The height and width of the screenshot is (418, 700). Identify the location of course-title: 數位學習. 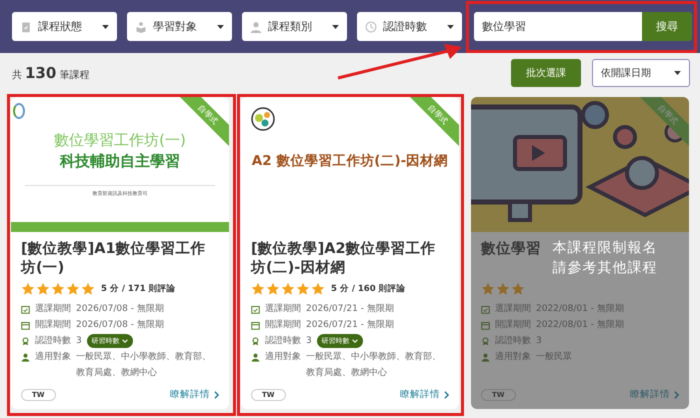
(511, 249).